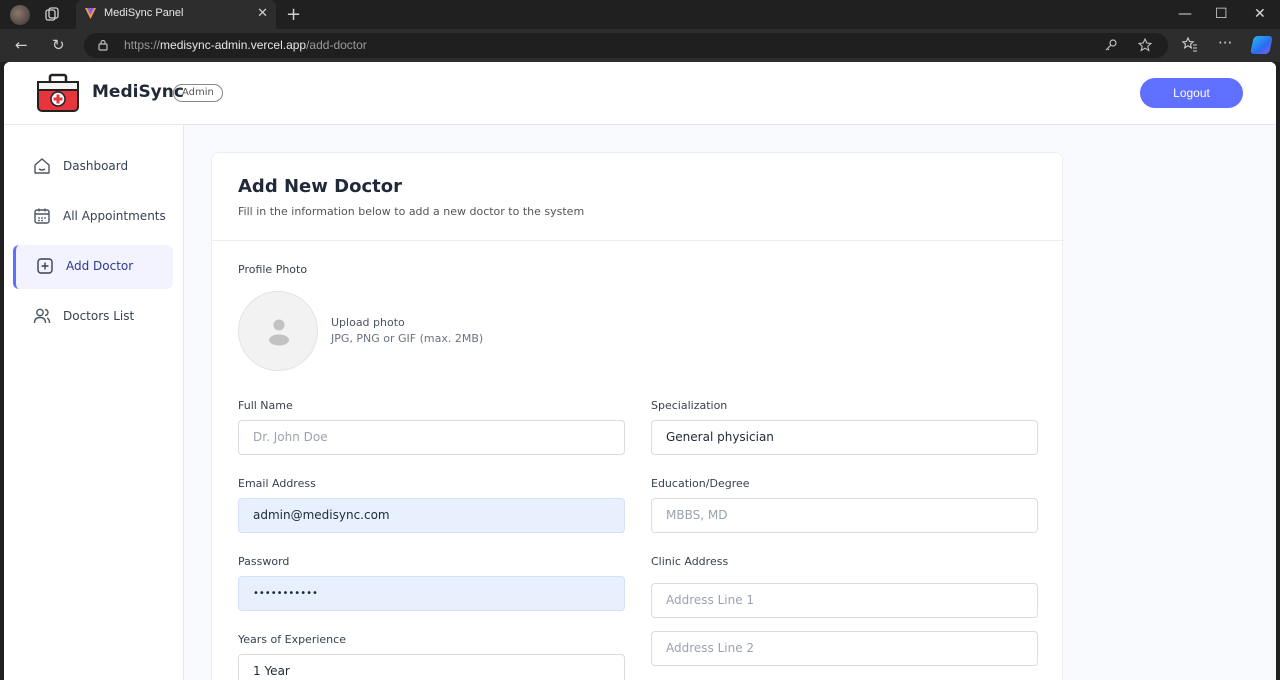 Image resolution: width=1280 pixels, height=680 pixels. I want to click on sidebar-item-dashboard: Dashboard, so click(93, 167).